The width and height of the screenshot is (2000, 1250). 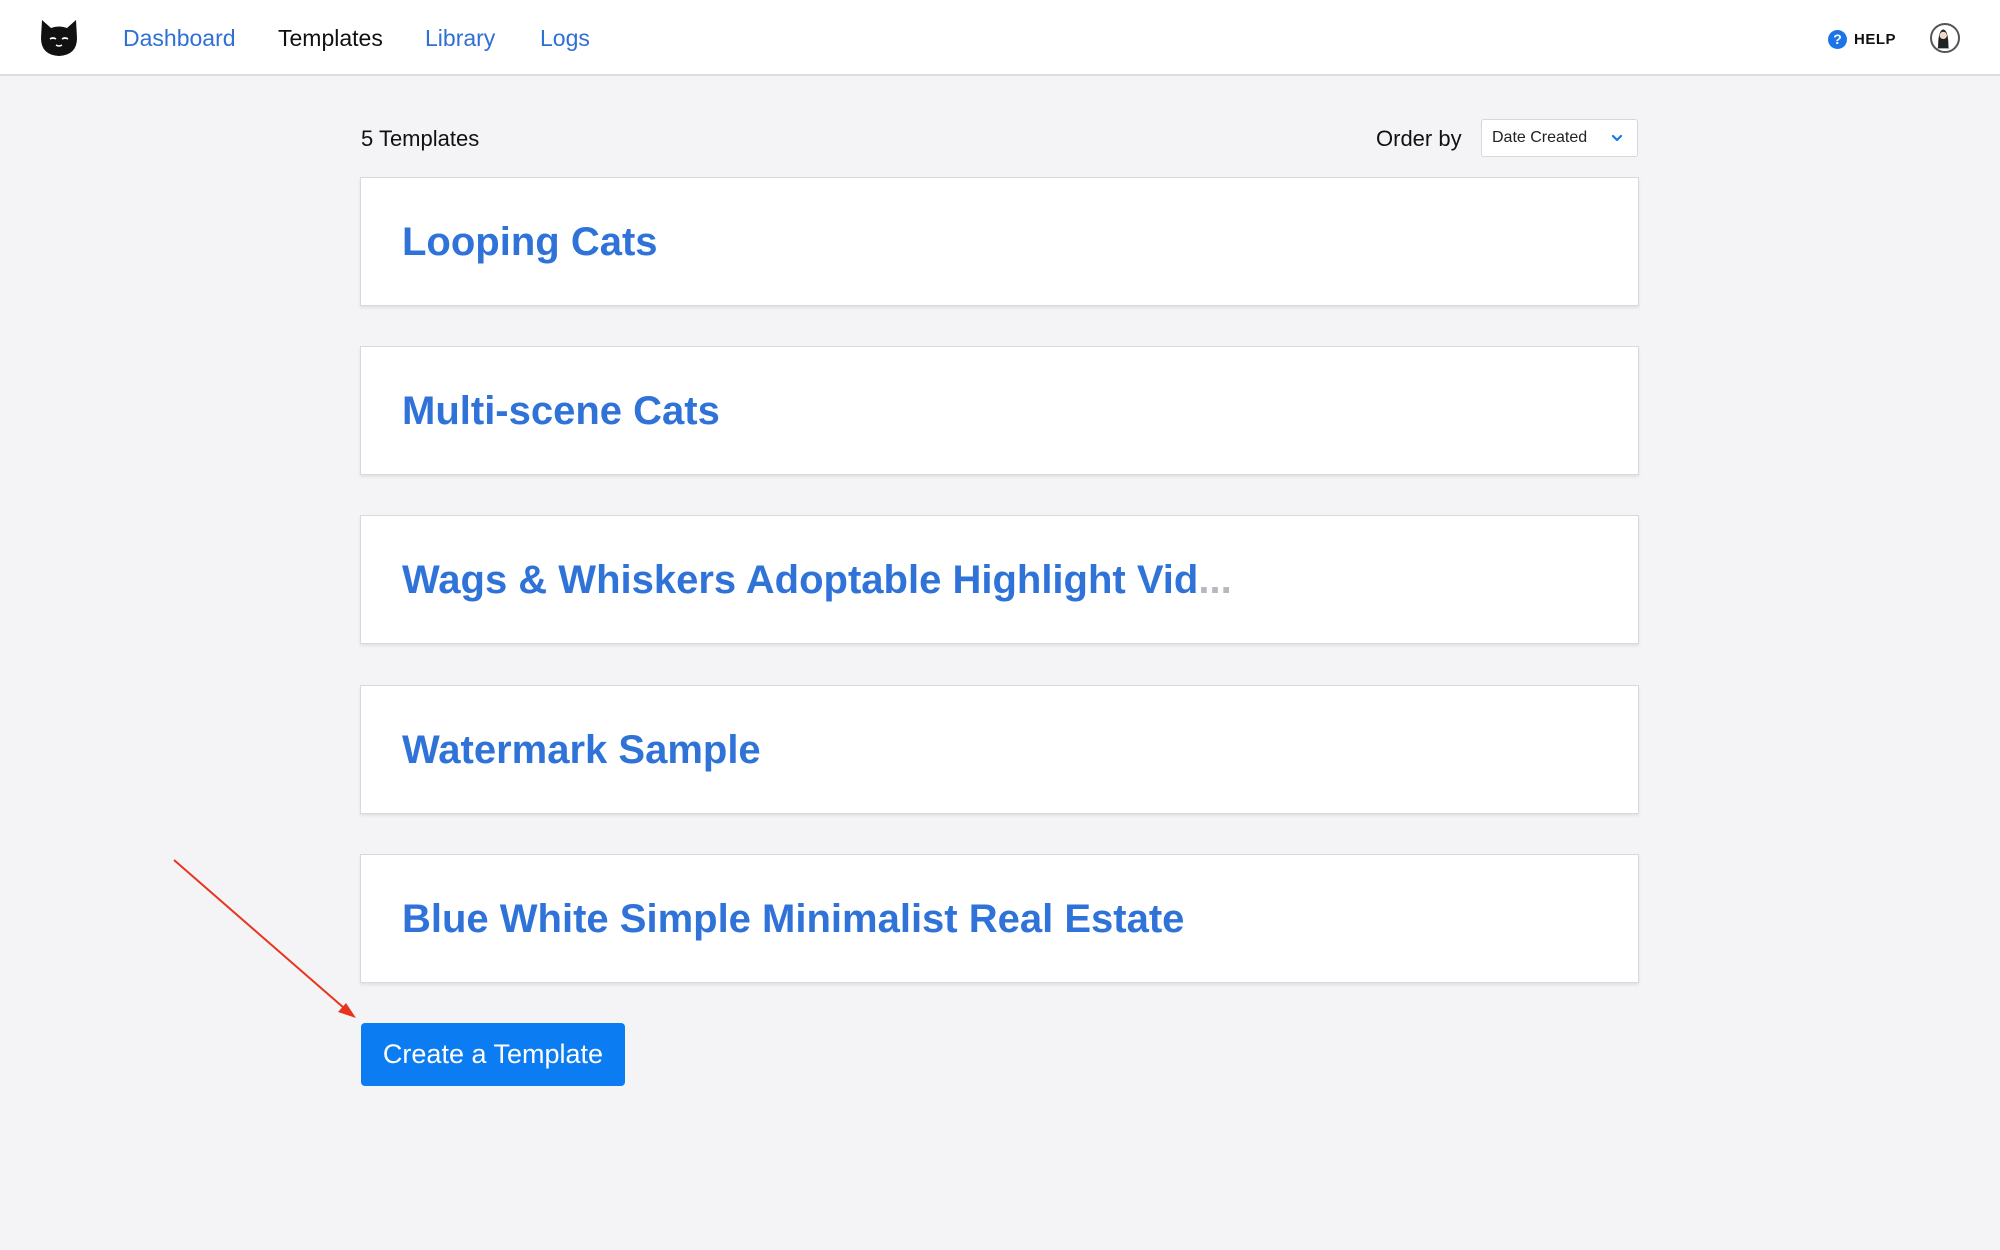 What do you see at coordinates (793, 919) in the screenshot?
I see `template-title: Blue White Simple Minimalist Real Estate` at bounding box center [793, 919].